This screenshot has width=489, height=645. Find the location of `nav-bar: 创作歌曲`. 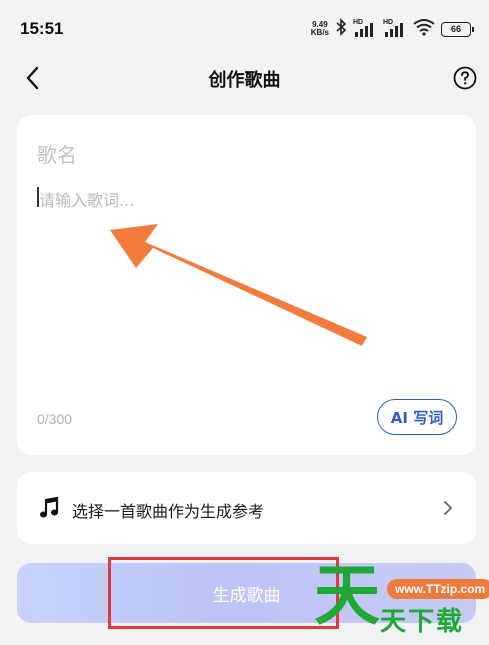

nav-bar: 创作歌曲 is located at coordinates (244, 78).